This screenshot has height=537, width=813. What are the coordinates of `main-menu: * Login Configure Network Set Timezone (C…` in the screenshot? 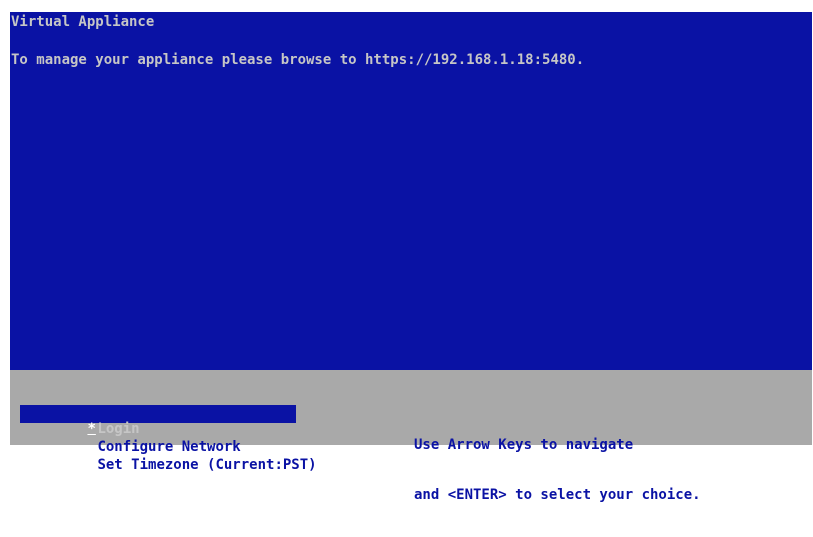 It's located at (168, 439).